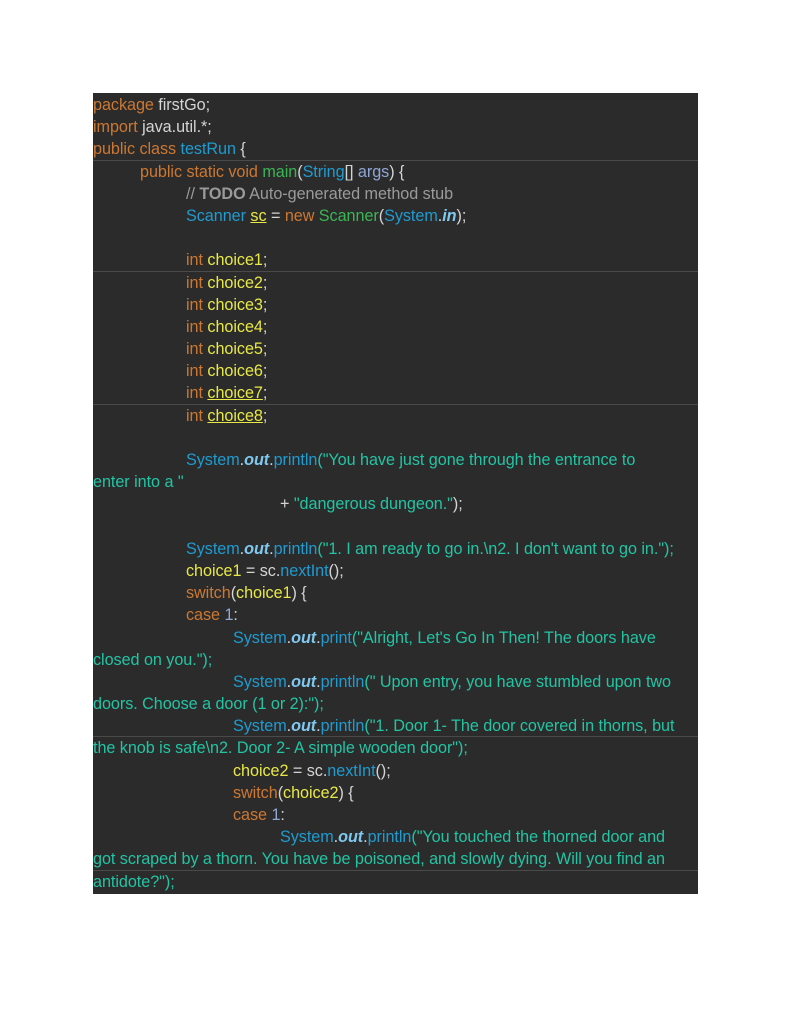 This screenshot has height=1024, width=791. I want to click on variable: choice3, so click(235, 304).